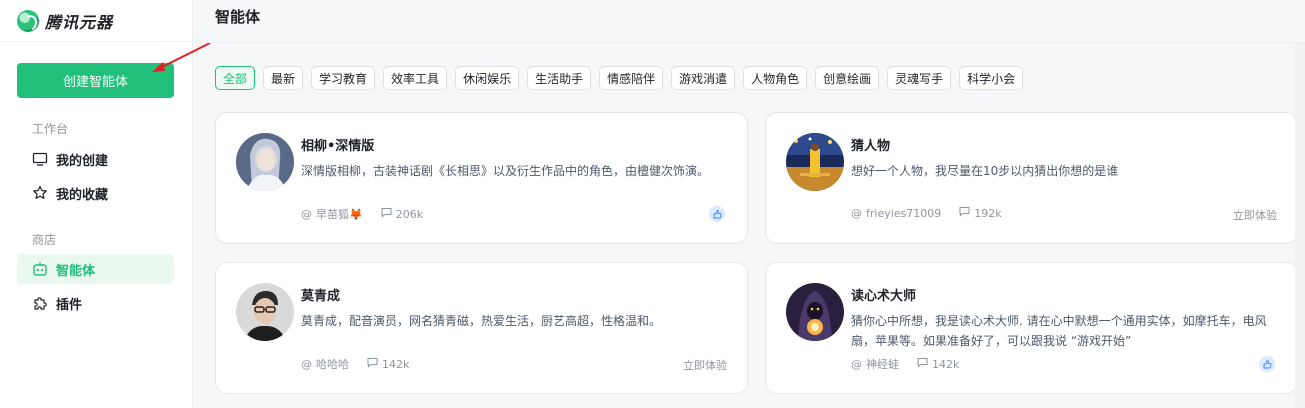 This screenshot has width=1305, height=408. I want to click on filter-chip-productivity: 效率工具, so click(415, 78).